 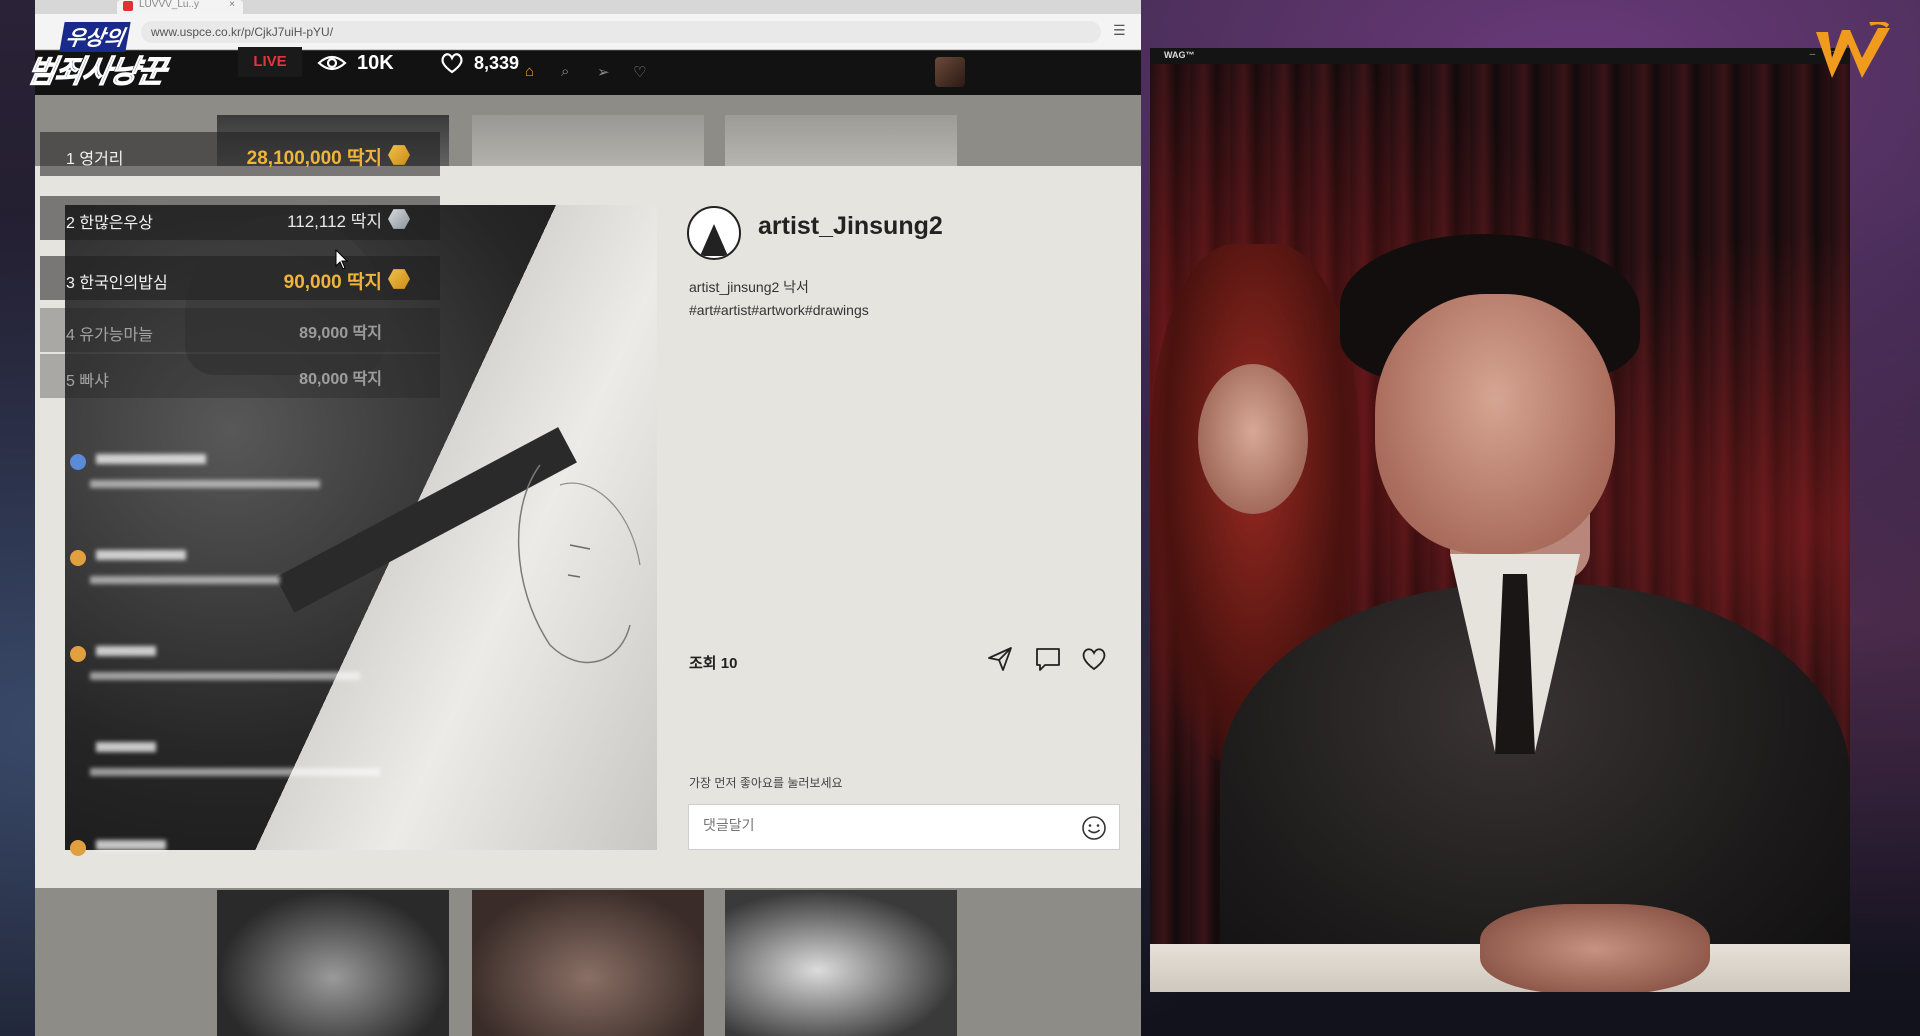 I want to click on view-count: 조회 10, so click(x=713, y=663).